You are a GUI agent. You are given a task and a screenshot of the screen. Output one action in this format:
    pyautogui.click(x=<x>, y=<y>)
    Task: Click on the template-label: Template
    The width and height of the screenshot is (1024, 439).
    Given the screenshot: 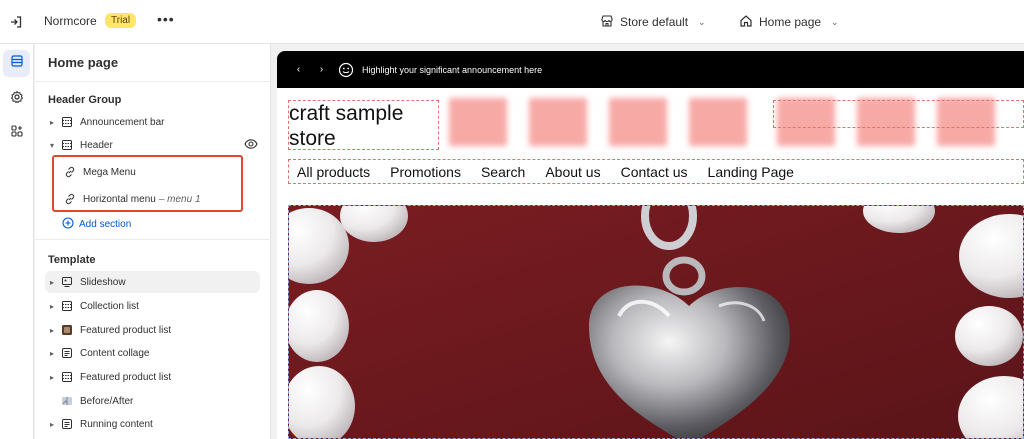 What is the action you would take?
    pyautogui.click(x=72, y=260)
    